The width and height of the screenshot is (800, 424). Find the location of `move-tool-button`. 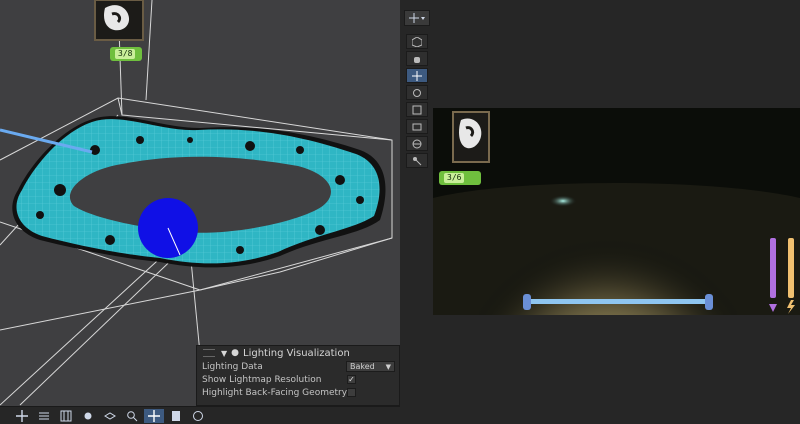

move-tool-button is located at coordinates (22, 416).